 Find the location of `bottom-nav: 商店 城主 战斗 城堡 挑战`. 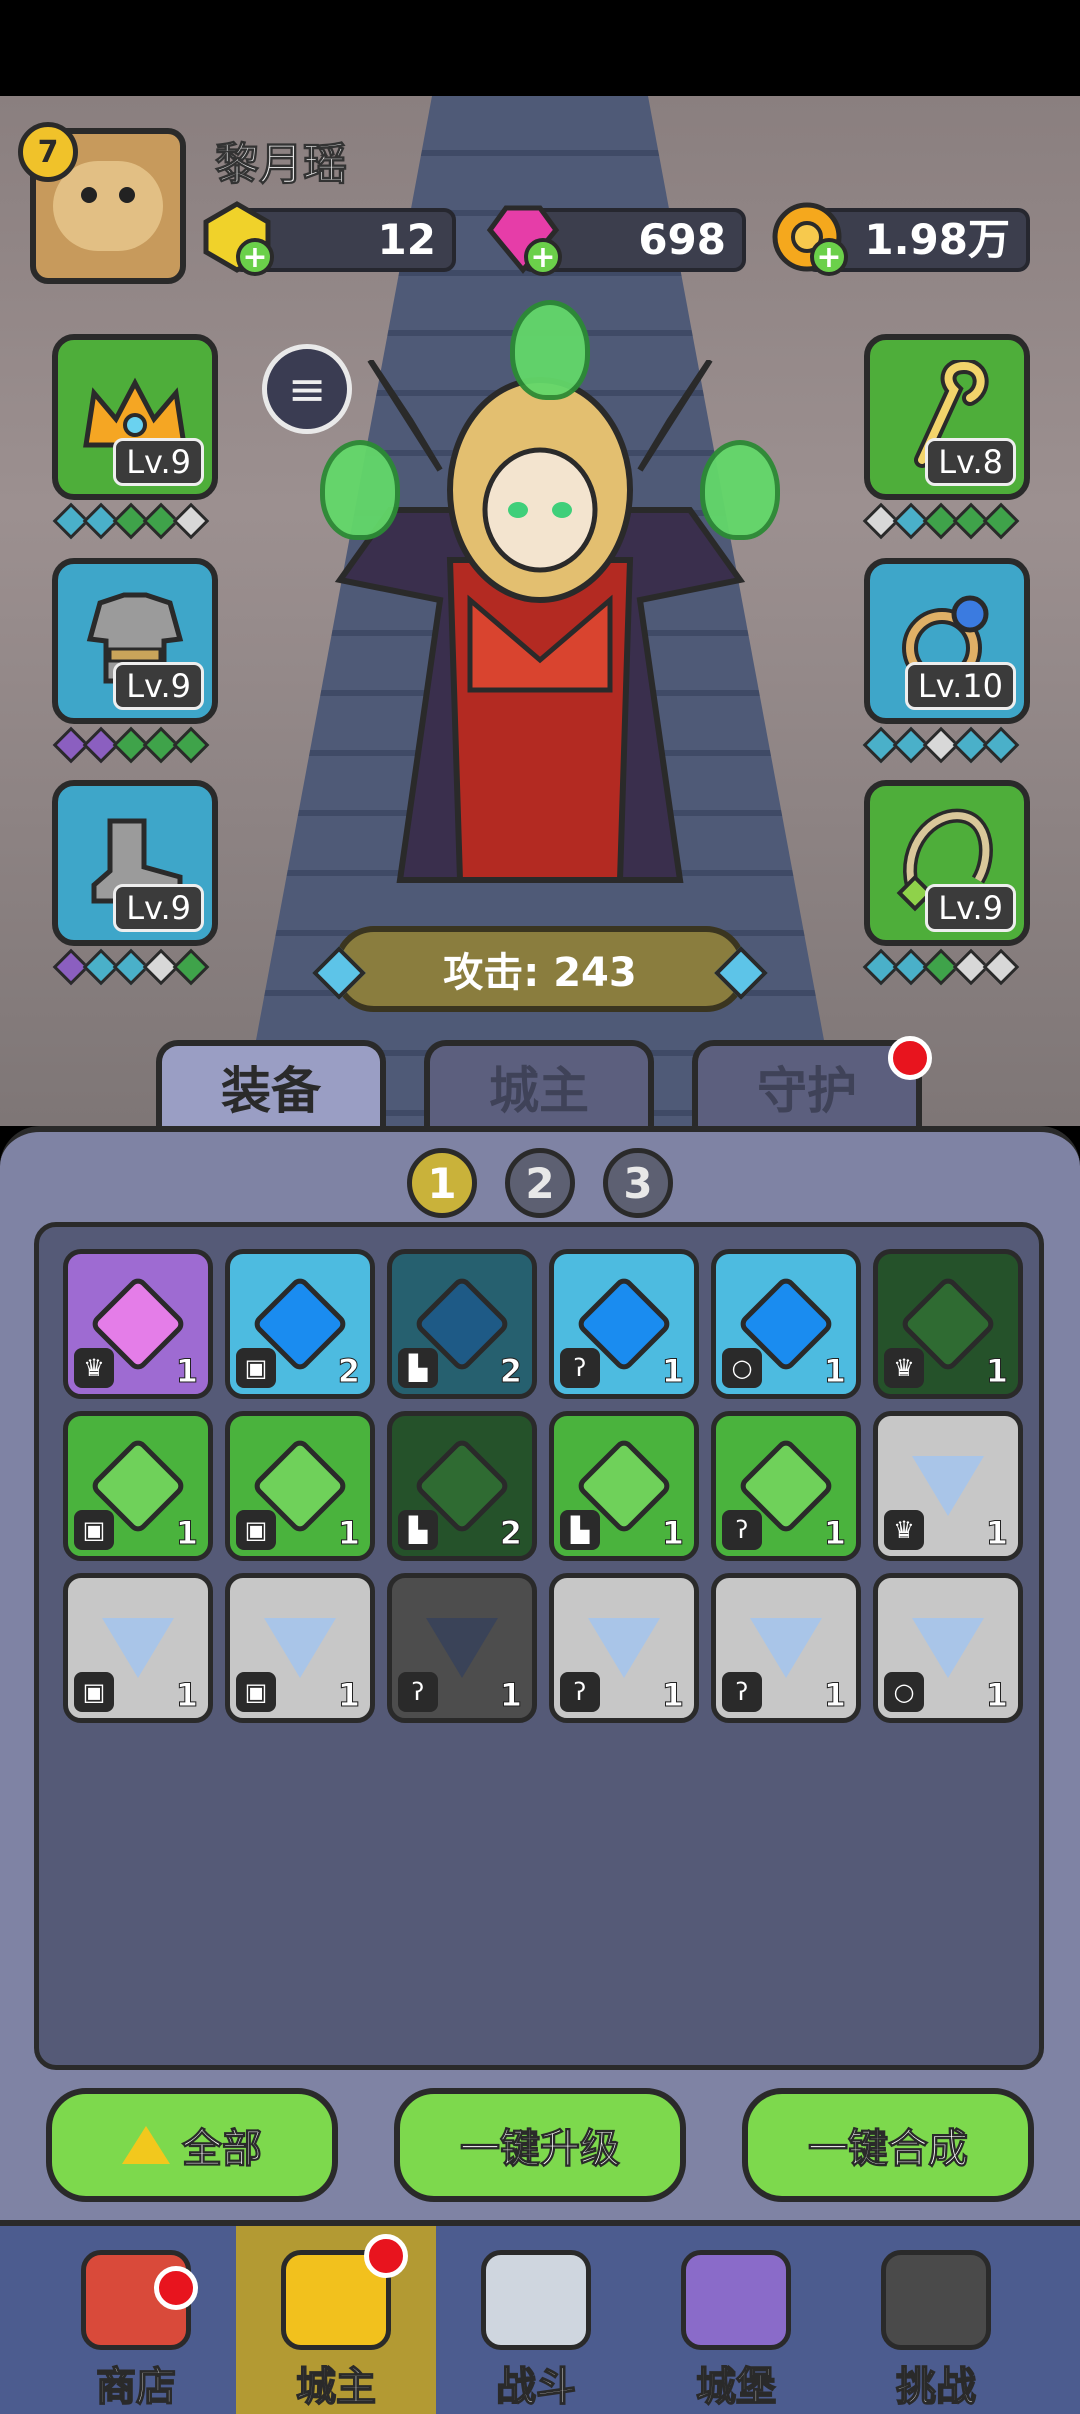

bottom-nav: 商店 城主 战斗 城堡 挑战 is located at coordinates (540, 2317).